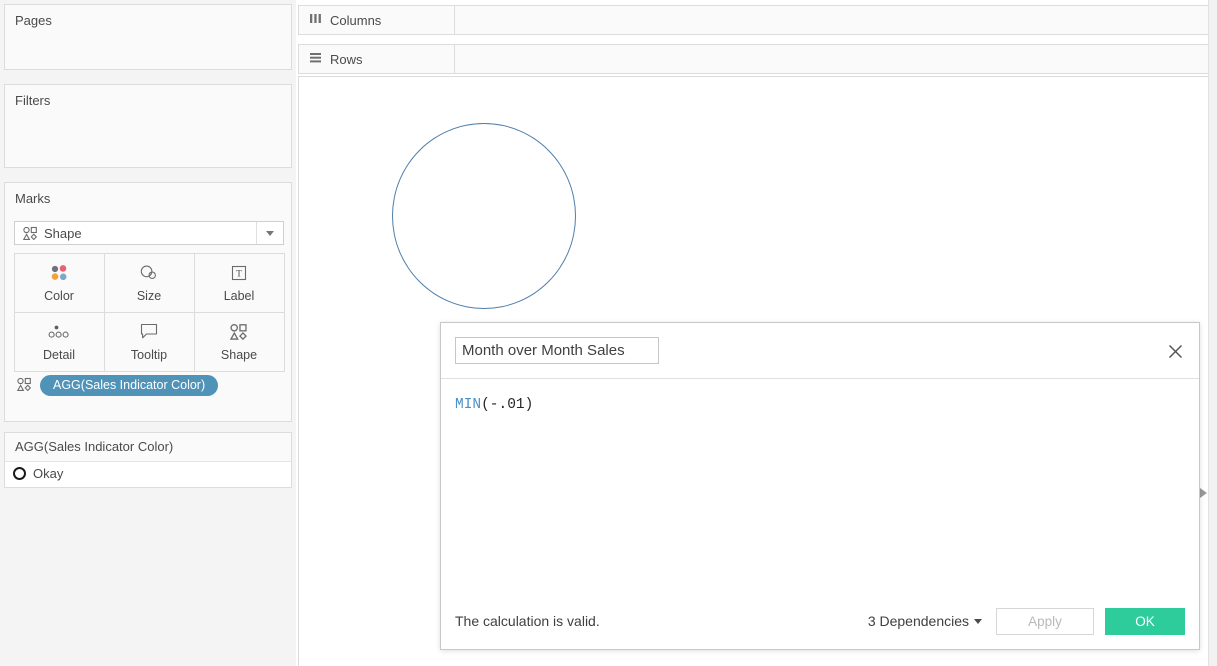  I want to click on marks-color-button: Color, so click(59, 282).